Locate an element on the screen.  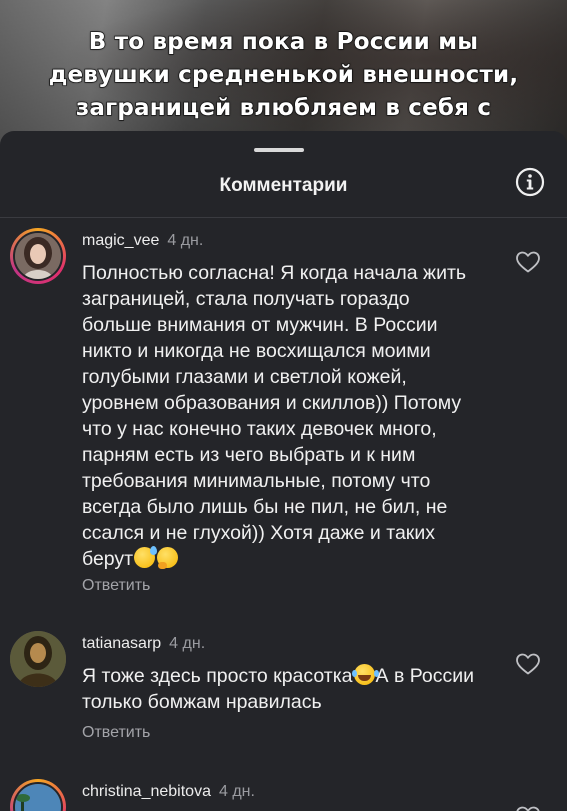
hugging-face-emoji is located at coordinates (168, 558).